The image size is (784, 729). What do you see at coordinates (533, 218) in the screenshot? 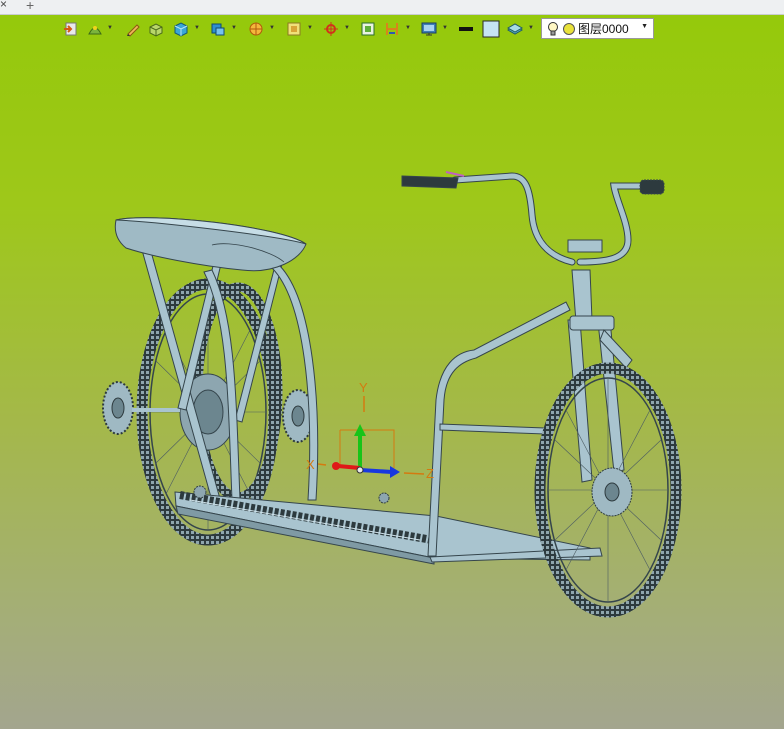
I see `handlebar` at bounding box center [533, 218].